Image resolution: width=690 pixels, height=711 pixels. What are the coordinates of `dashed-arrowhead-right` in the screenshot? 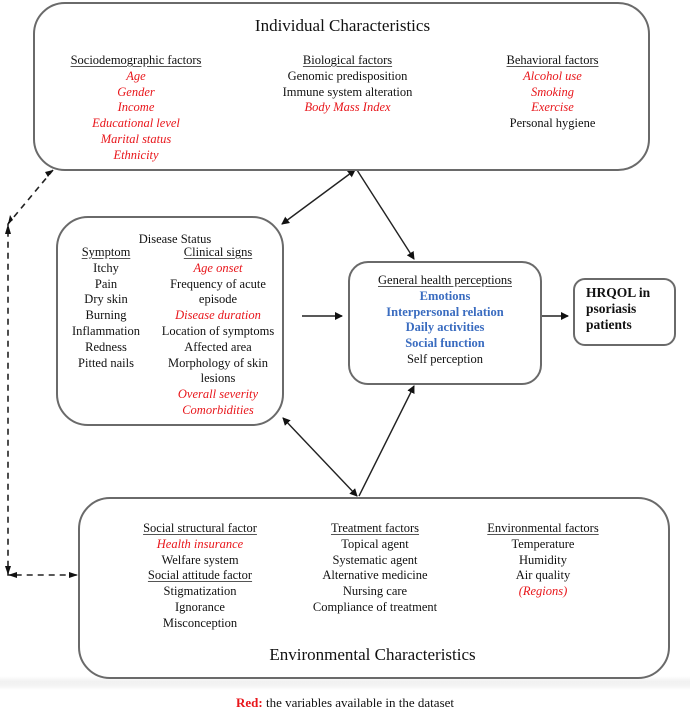 It's located at (73, 575).